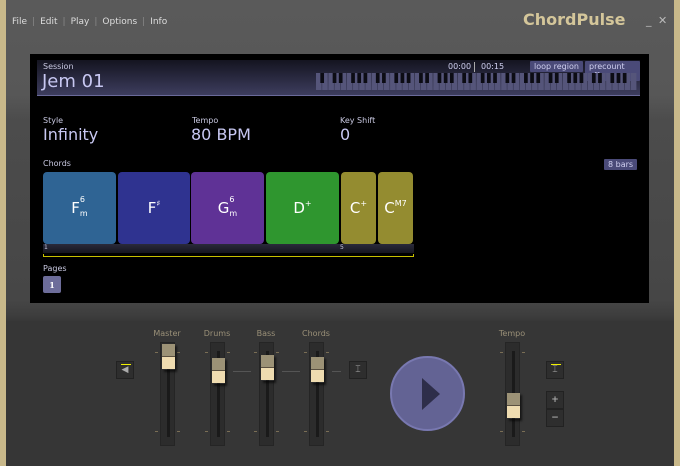 This screenshot has width=680, height=466. I want to click on time-current: 00:00, so click(460, 66).